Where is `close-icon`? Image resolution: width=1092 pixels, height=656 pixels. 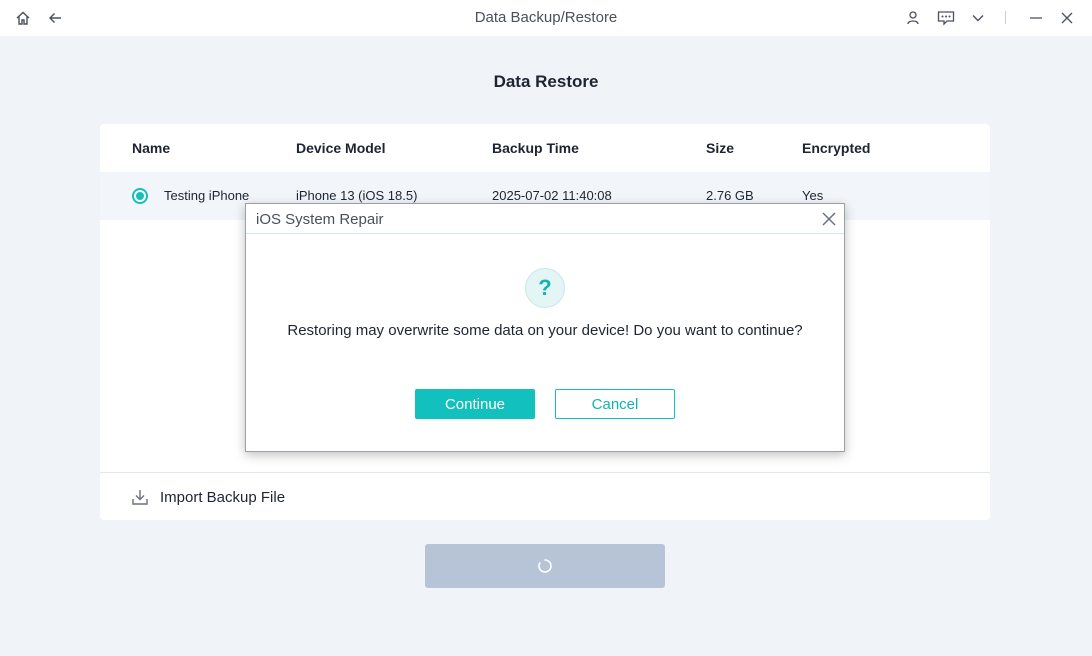 close-icon is located at coordinates (1067, 18).